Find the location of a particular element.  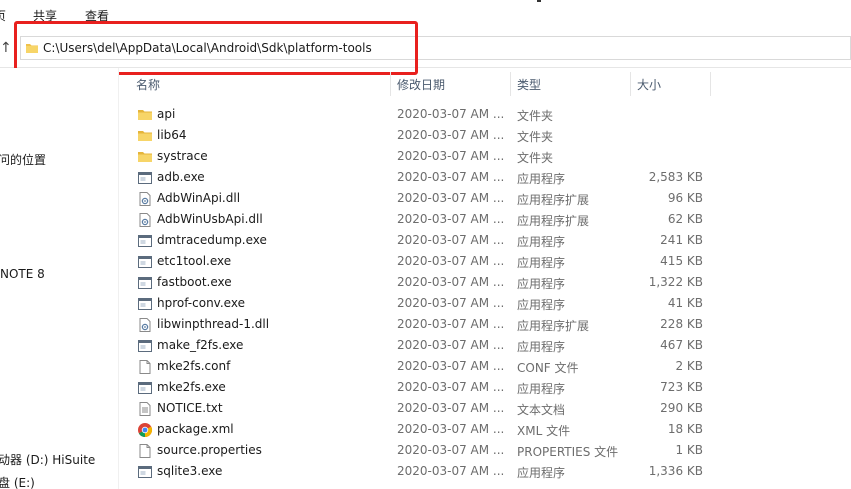

nav-item-note8: NOTE 8 is located at coordinates (22, 274).